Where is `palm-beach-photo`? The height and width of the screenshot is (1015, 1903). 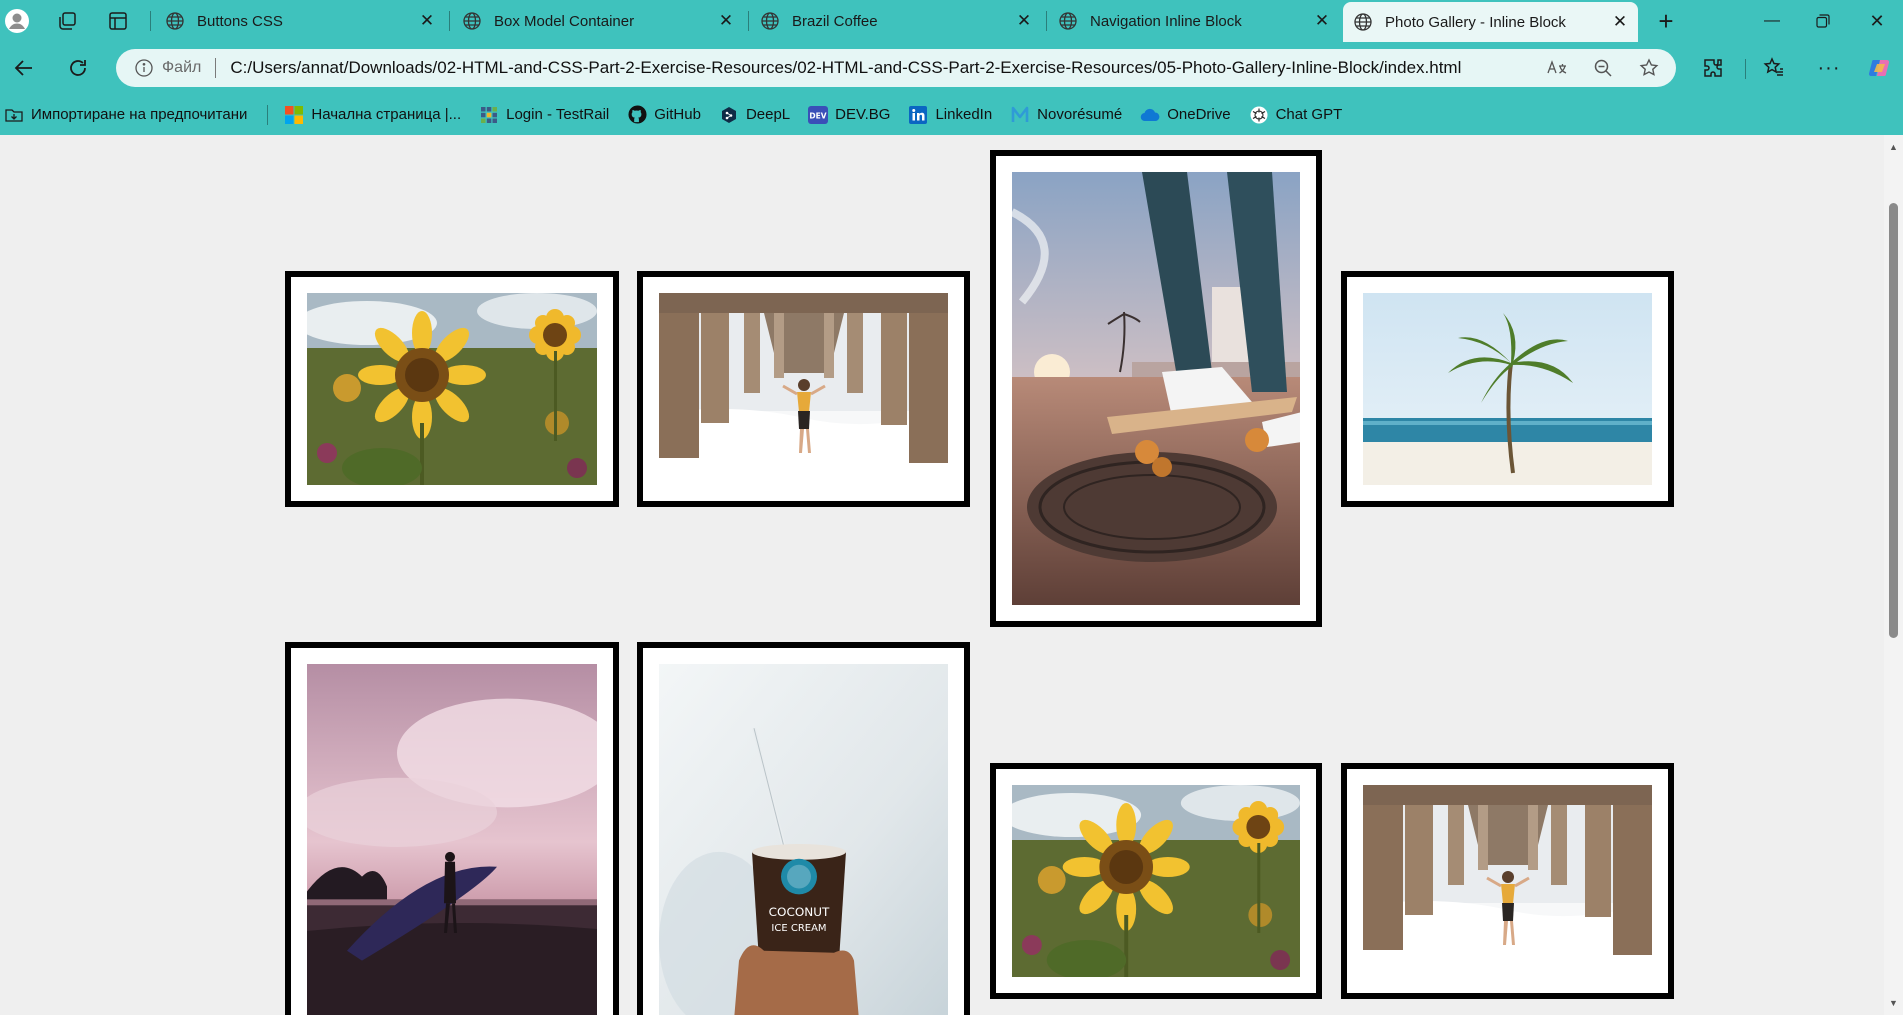
palm-beach-photo is located at coordinates (1507, 389).